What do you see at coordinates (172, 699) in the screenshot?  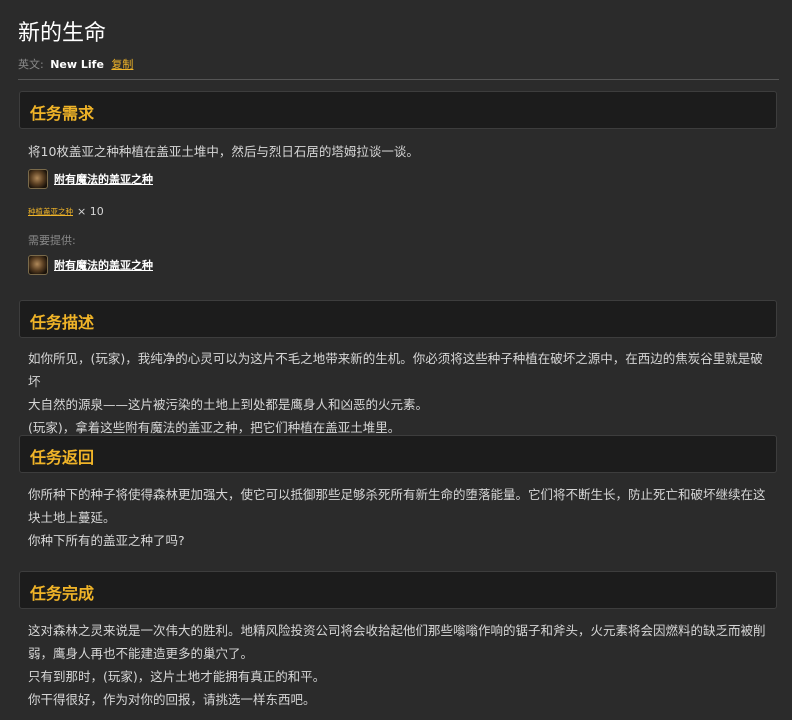 I see `text-line: 你干得很好，作为对你的回报，请挑选一样东西吧。` at bounding box center [172, 699].